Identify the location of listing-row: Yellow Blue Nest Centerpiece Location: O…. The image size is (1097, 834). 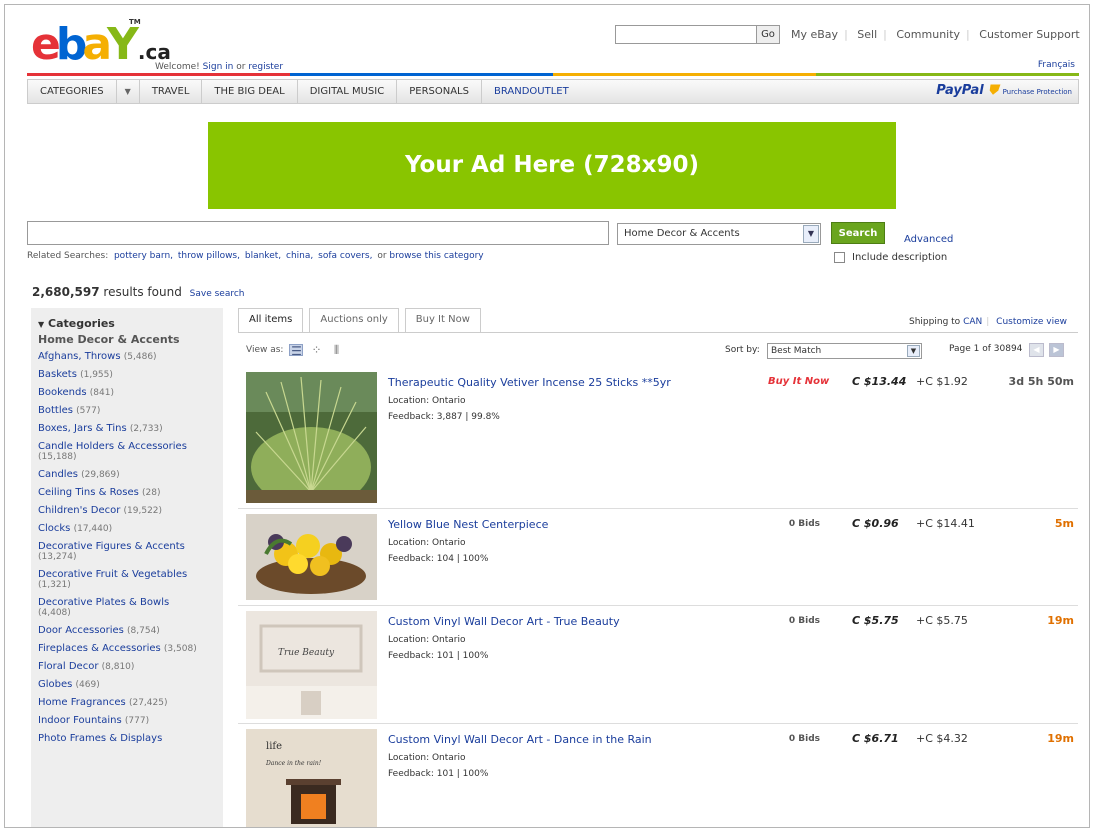
(658, 557).